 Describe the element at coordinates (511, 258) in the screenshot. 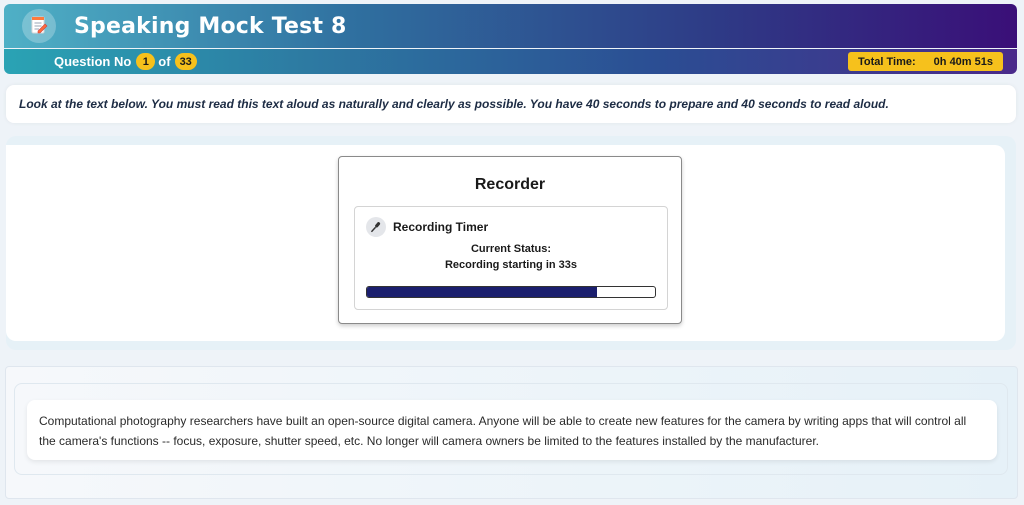

I see `recording-timer-box: Recording Timer Current Status` at that location.